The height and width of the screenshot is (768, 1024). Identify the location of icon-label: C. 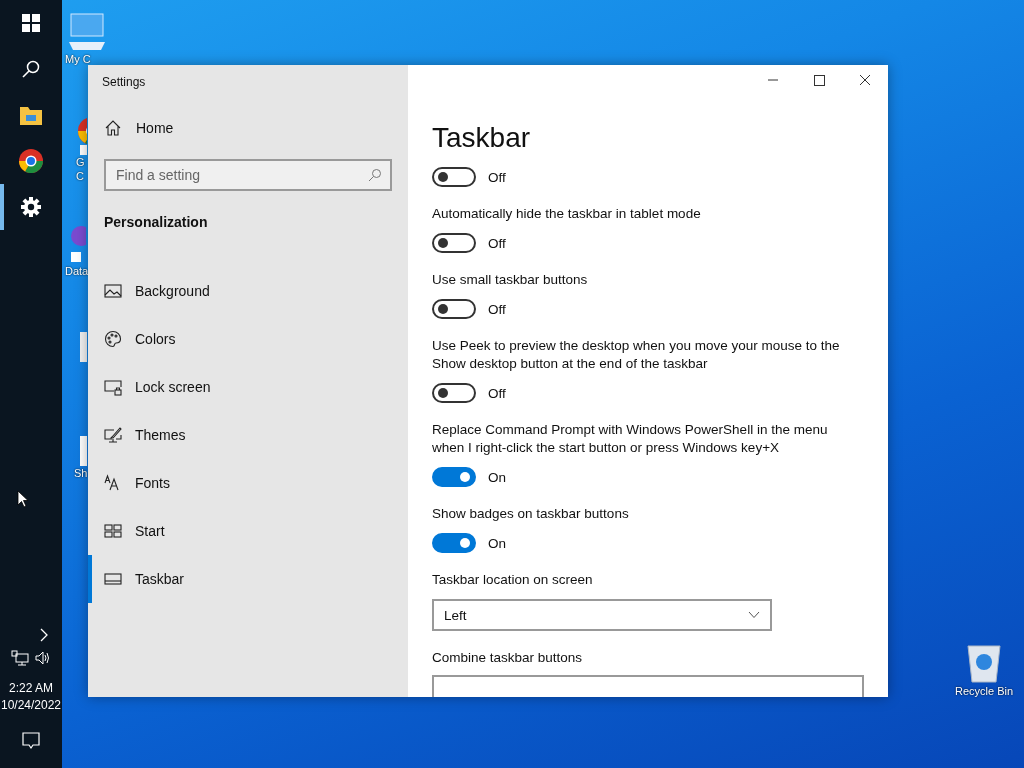
(80, 176).